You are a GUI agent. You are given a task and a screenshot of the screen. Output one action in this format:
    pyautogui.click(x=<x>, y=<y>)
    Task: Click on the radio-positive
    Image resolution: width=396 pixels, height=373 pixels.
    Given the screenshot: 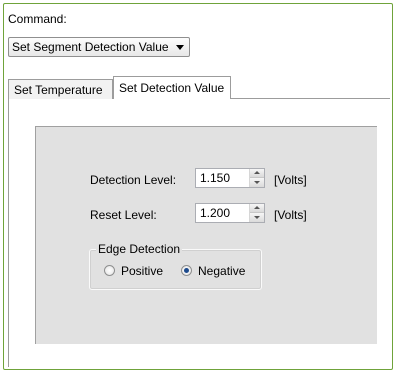 What is the action you would take?
    pyautogui.click(x=109, y=270)
    